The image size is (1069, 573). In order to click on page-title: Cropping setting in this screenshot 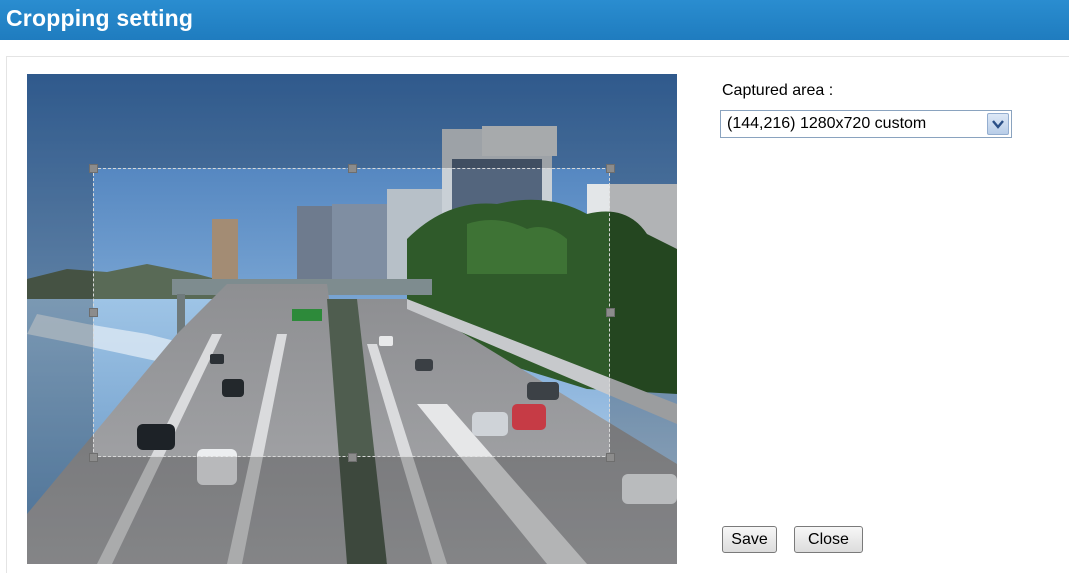, I will do `click(100, 18)`.